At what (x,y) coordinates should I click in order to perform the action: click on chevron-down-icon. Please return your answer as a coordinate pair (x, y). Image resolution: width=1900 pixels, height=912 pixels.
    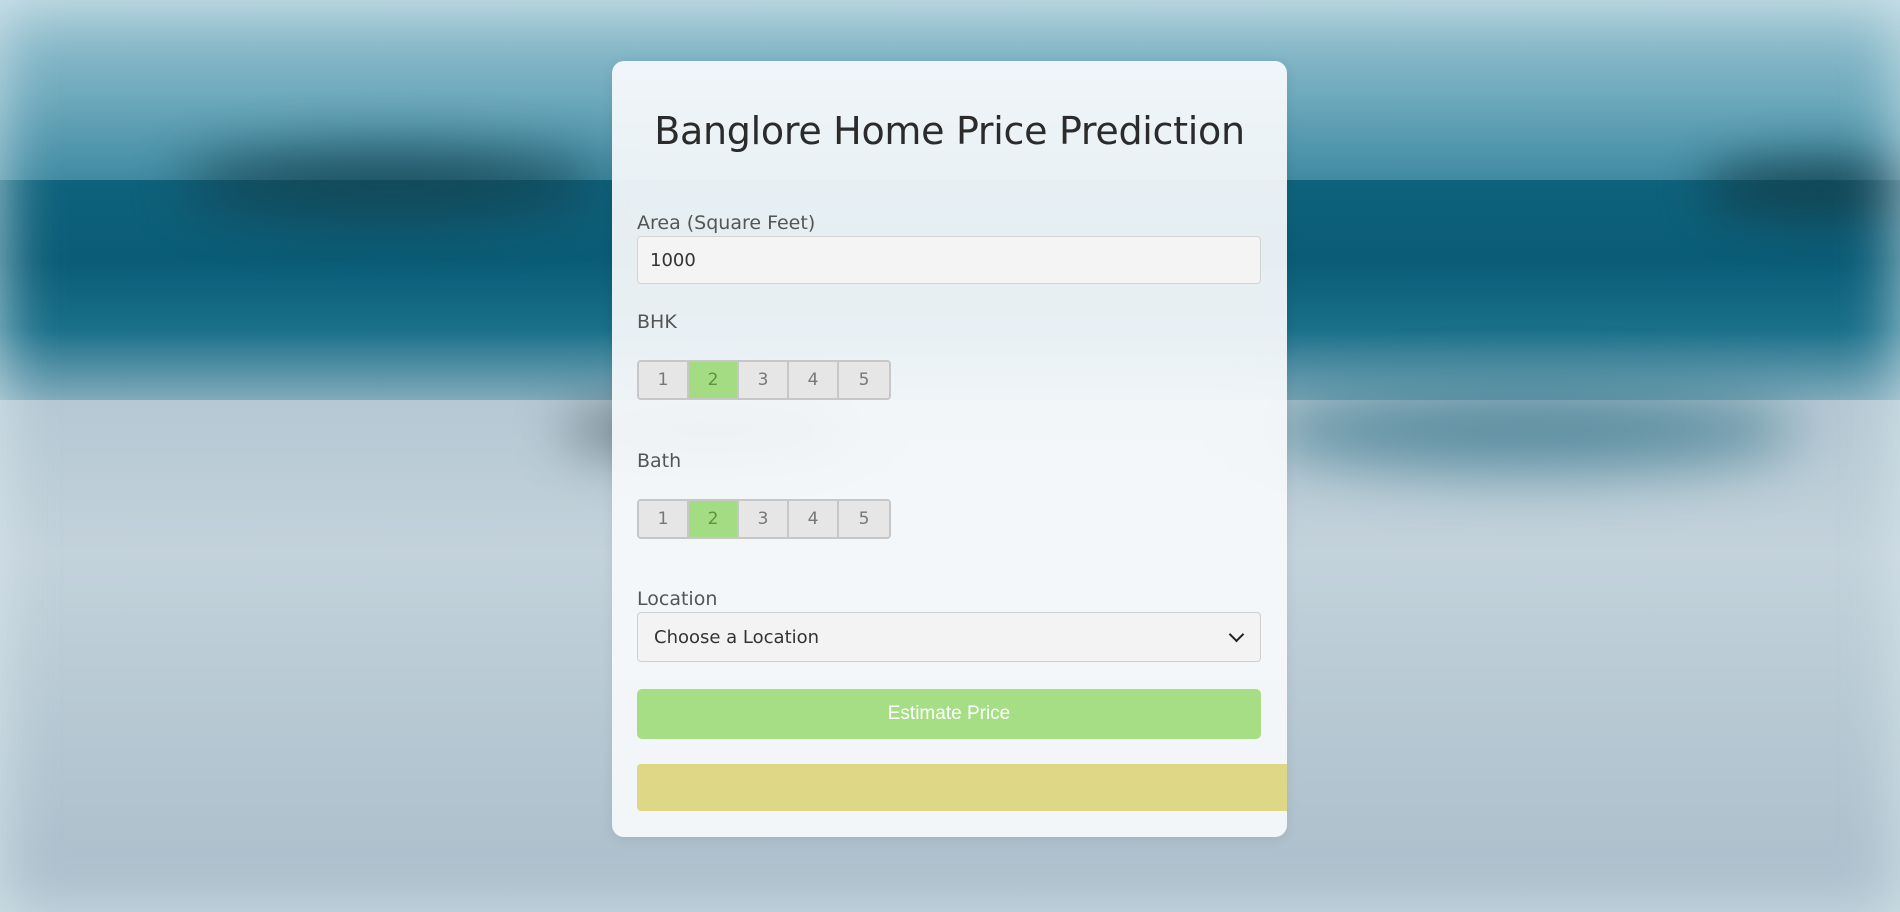
    Looking at the image, I should click on (1236, 634).